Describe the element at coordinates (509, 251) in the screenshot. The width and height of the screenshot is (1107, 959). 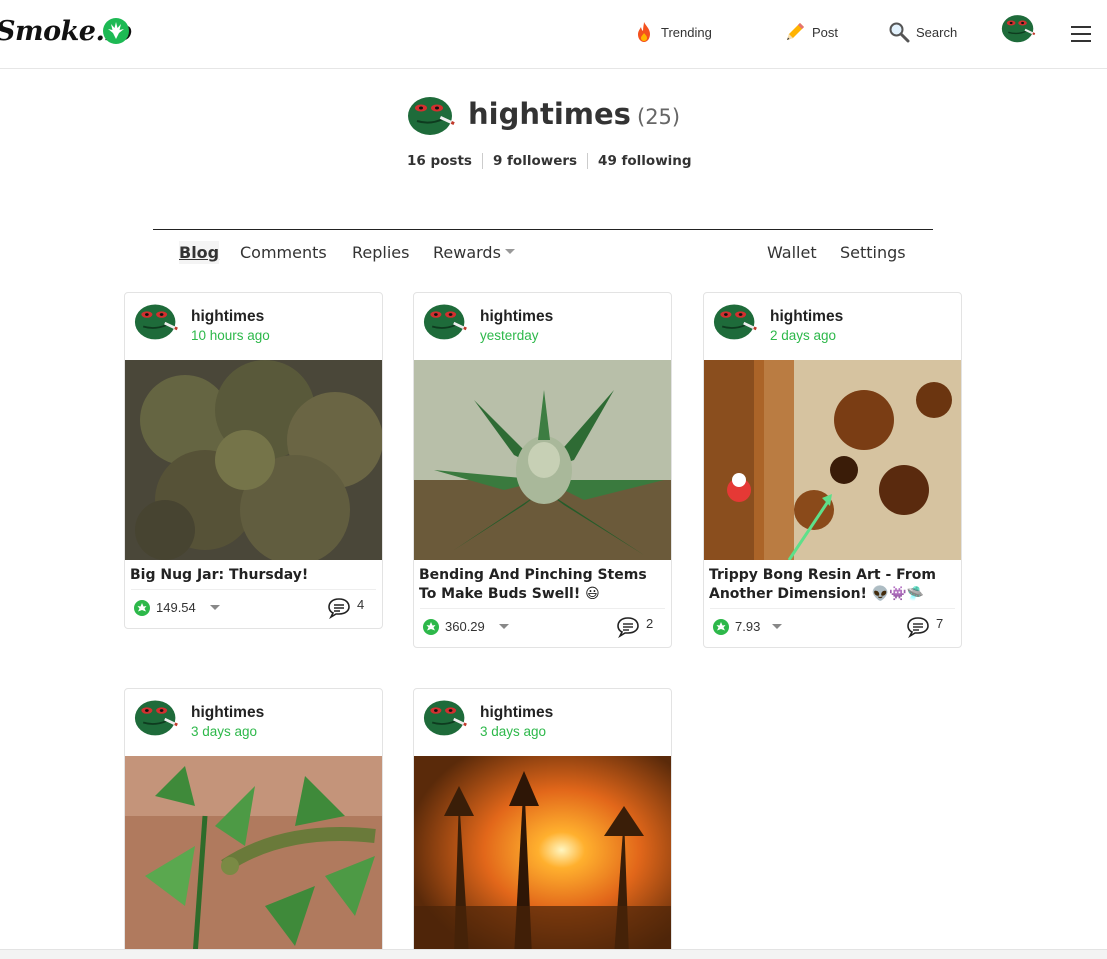
I see `chevron-down-icon` at that location.